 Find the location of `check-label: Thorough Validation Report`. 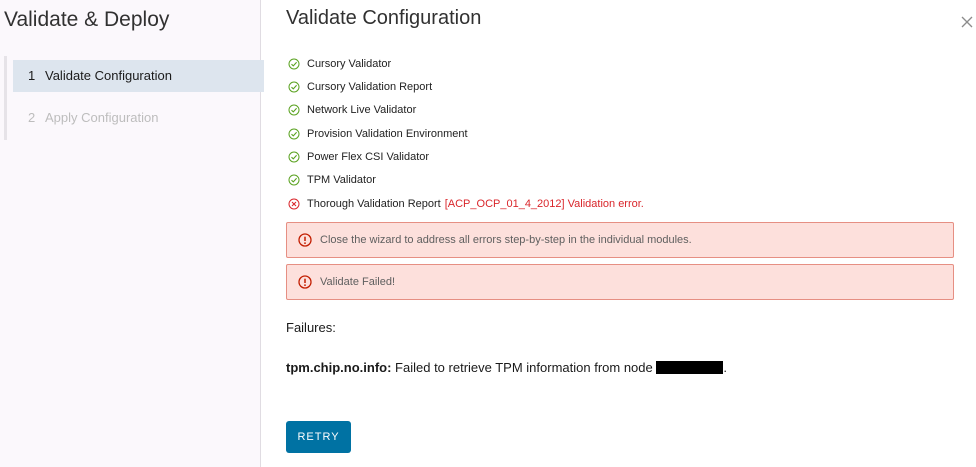

check-label: Thorough Validation Report is located at coordinates (374, 203).